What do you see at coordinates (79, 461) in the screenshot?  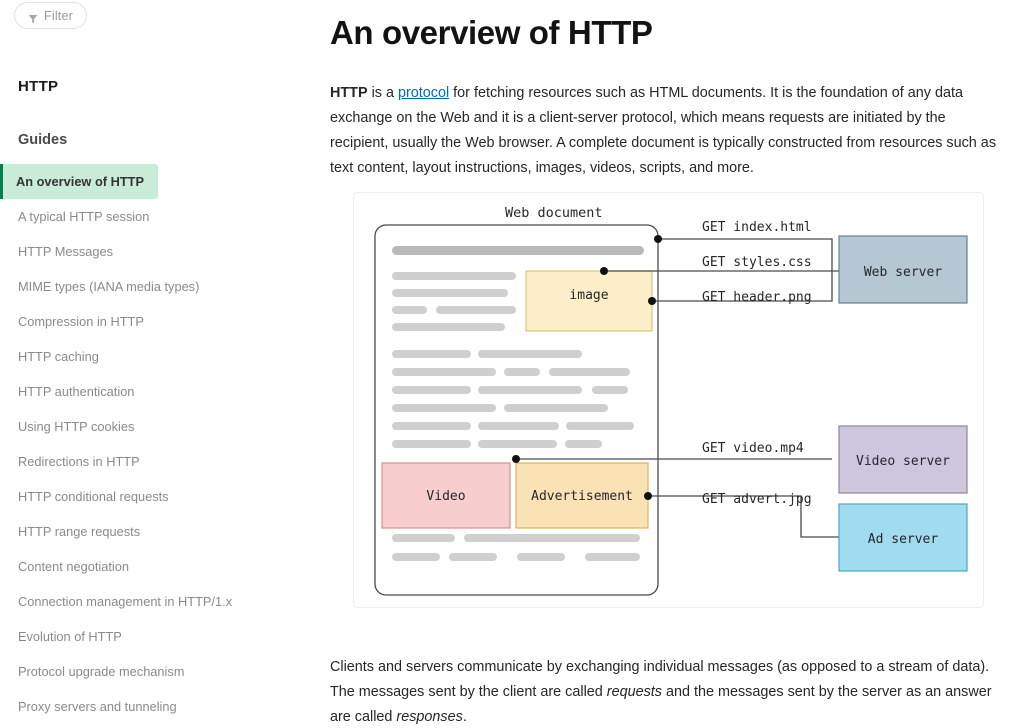 I see `sidebar-item-label: Redirections in HTTP` at bounding box center [79, 461].